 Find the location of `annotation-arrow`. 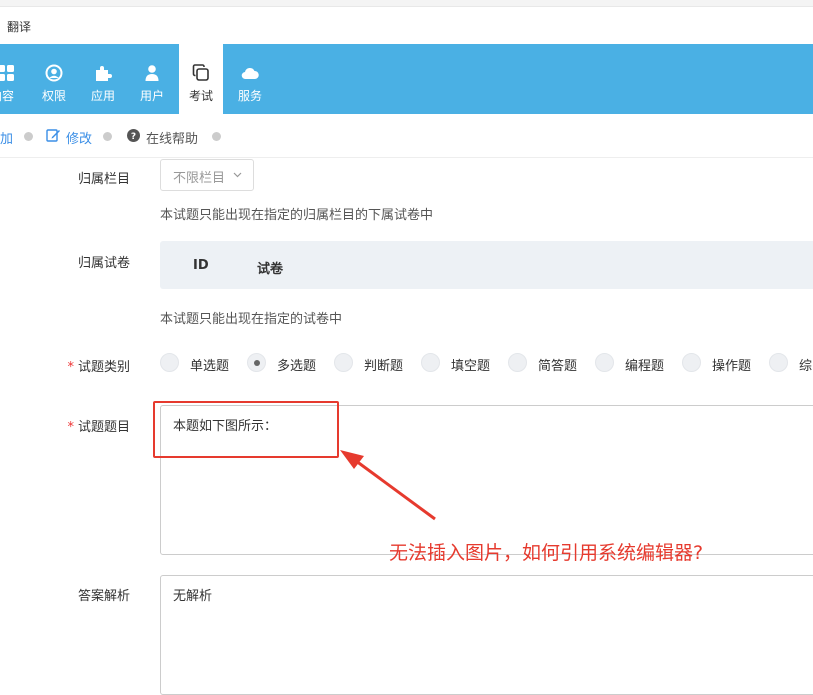

annotation-arrow is located at coordinates (388, 485).